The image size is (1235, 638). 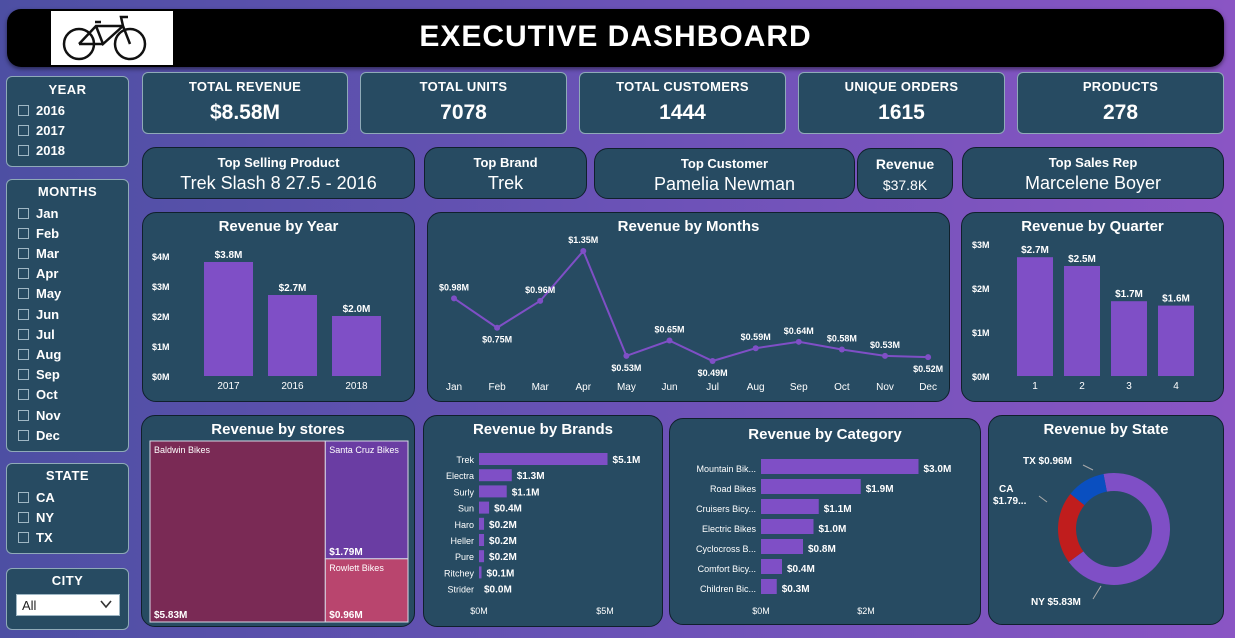 I want to click on month-option: Dec, so click(x=39, y=435).